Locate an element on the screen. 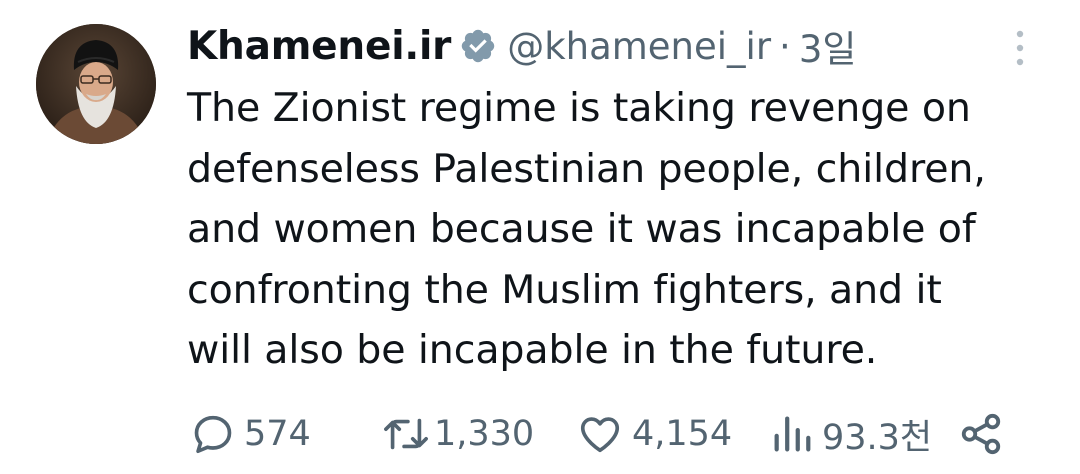  user-handle: @khamenei_ir is located at coordinates (639, 46).